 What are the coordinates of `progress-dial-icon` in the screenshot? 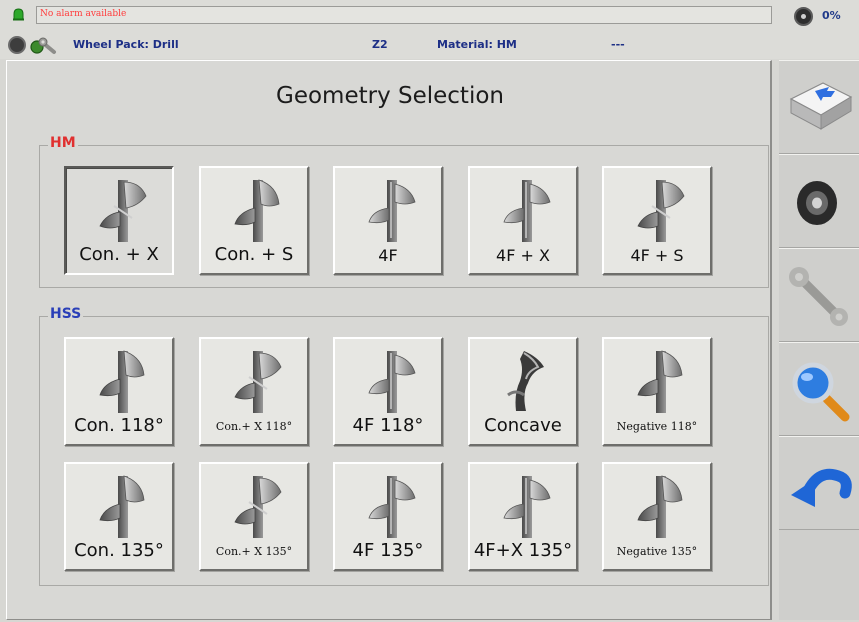 It's located at (803, 16).